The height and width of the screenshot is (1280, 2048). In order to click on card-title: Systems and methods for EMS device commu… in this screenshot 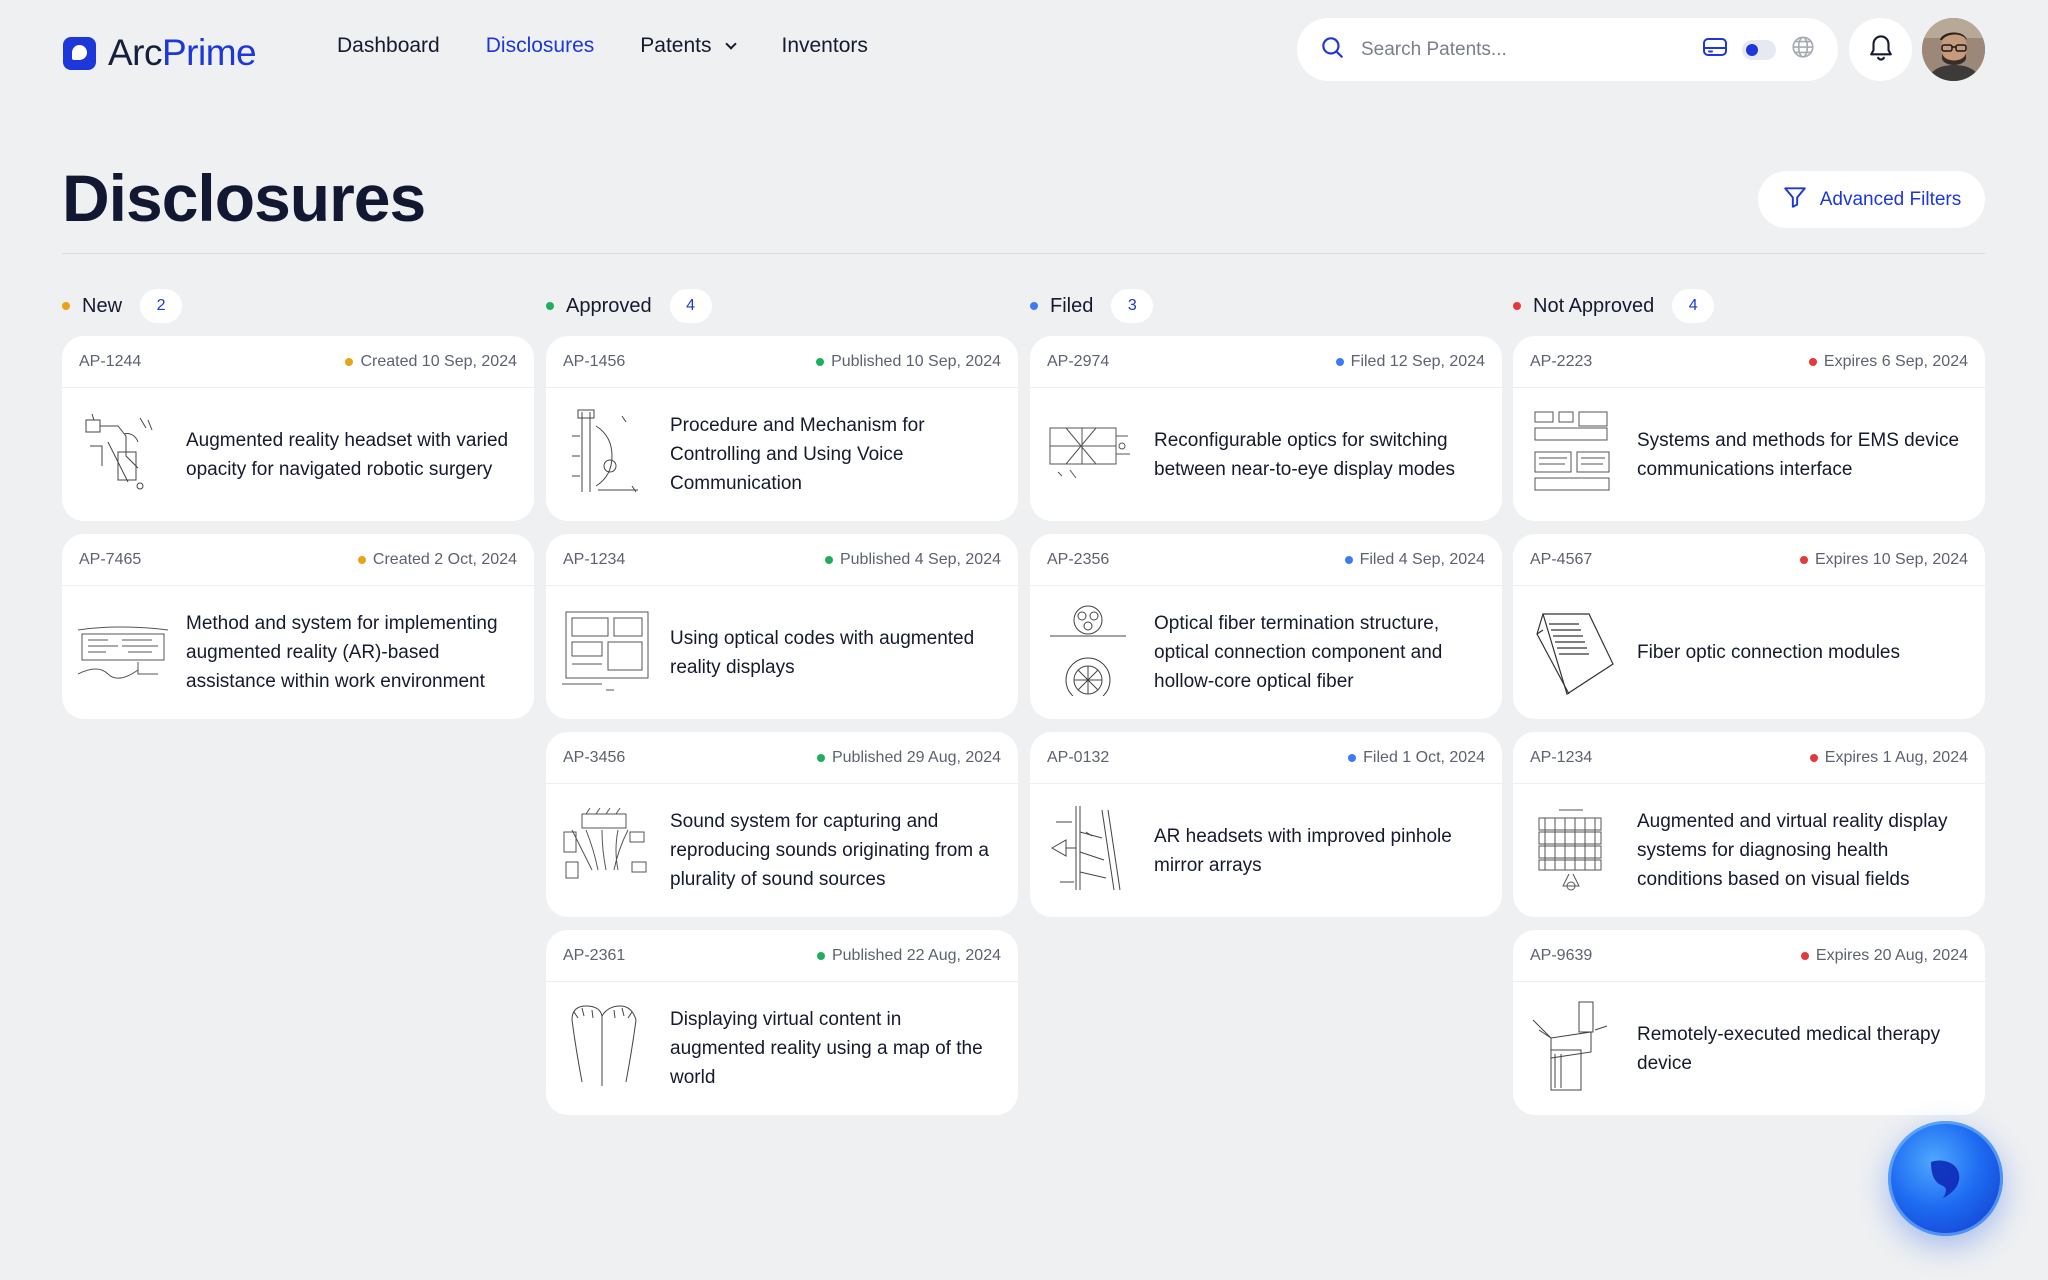, I will do `click(1798, 454)`.